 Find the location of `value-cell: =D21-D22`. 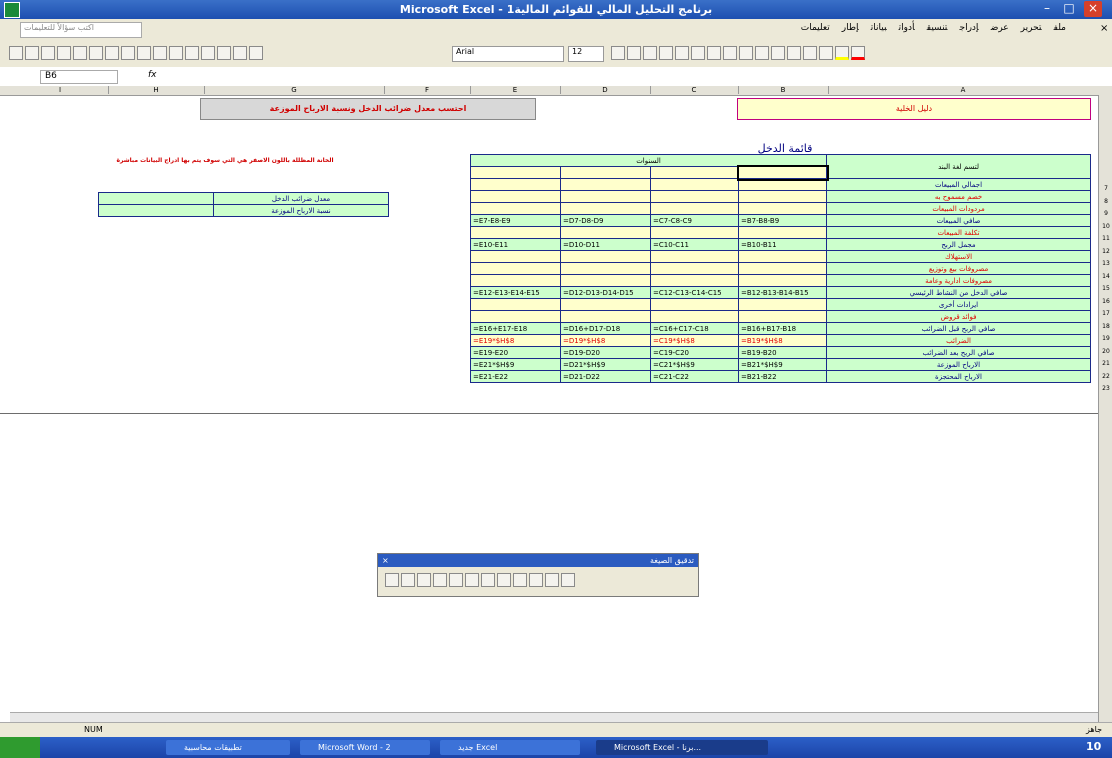

value-cell: =D21-D22 is located at coordinates (605, 376).